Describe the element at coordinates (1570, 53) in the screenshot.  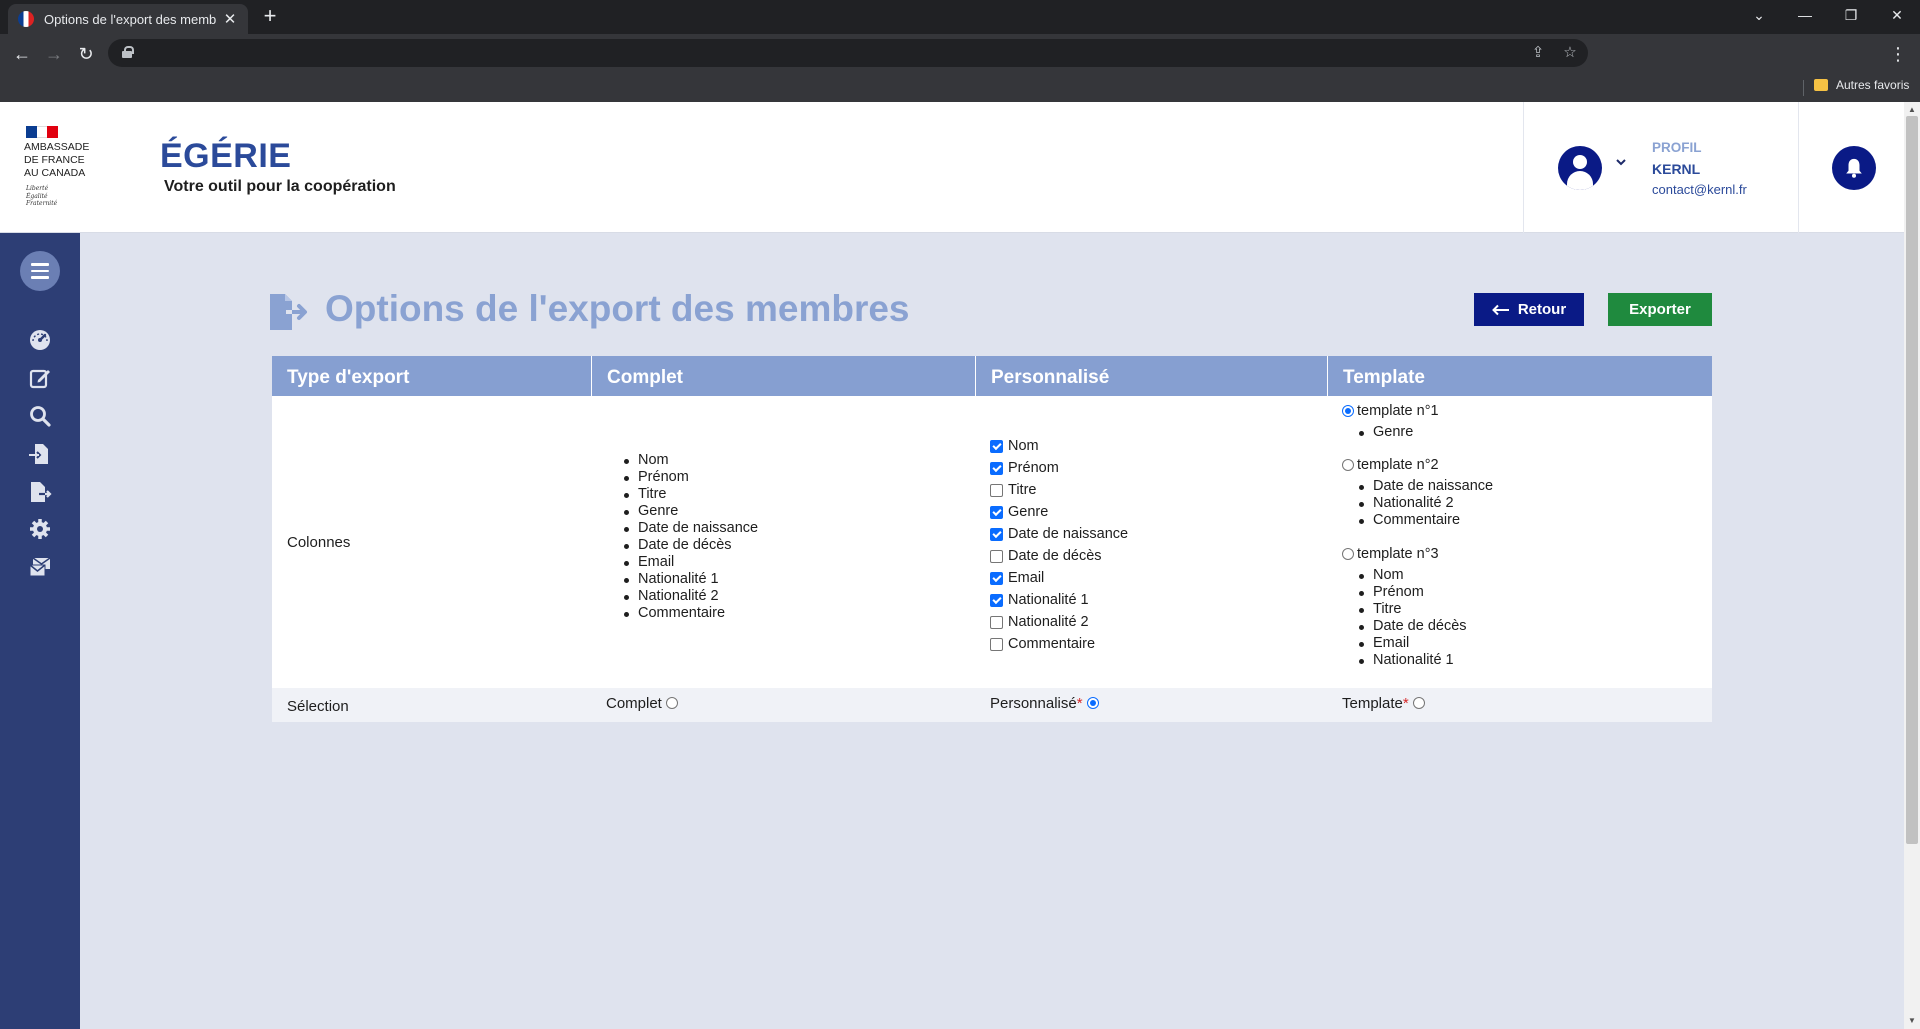
I see `bookmark-star-icon: ☆` at that location.